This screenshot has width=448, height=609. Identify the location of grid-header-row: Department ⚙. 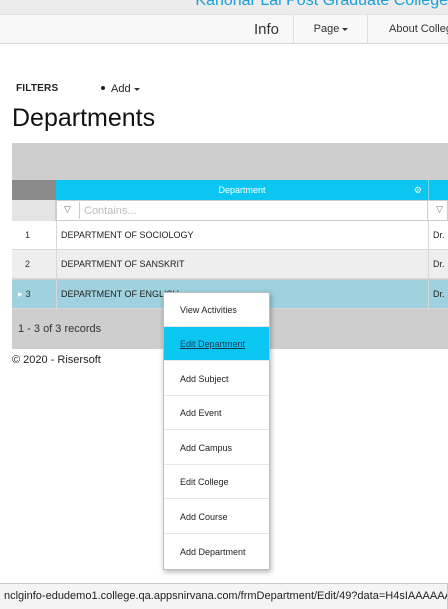
(230, 190).